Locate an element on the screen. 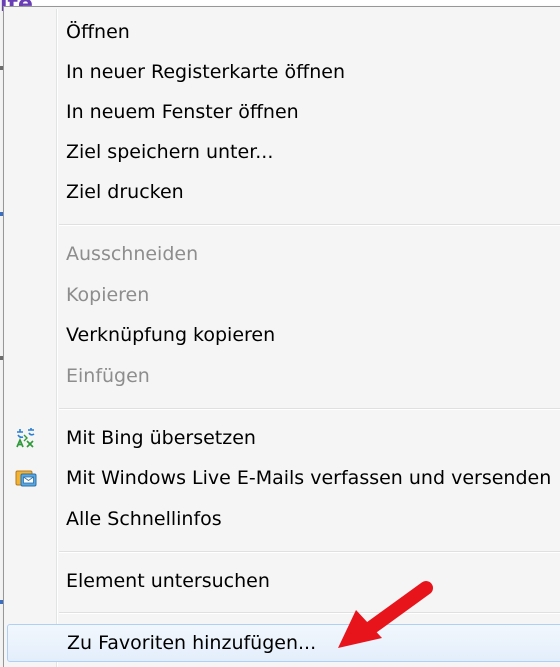 The height and width of the screenshot is (667, 560). menu-item-label: Element untersuchen is located at coordinates (168, 581).